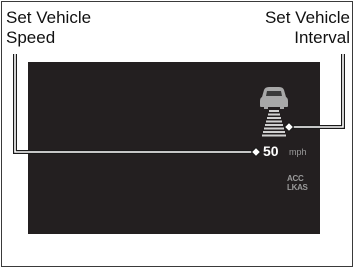 This screenshot has width=356, height=269. Describe the element at coordinates (297, 187) in the screenshot. I see `lkas-indicator: LKAS` at that location.